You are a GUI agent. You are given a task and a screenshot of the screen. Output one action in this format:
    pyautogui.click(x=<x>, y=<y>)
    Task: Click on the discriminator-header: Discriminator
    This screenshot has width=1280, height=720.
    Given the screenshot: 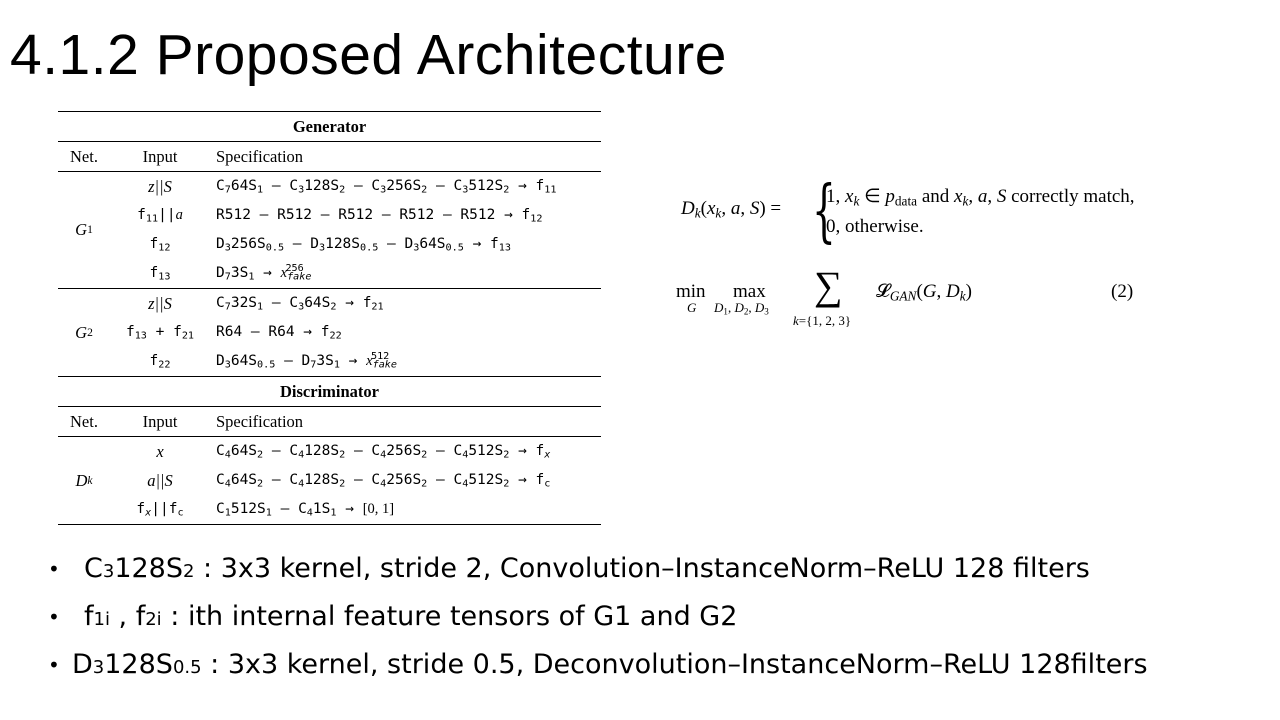 What is the action you would take?
    pyautogui.click(x=329, y=391)
    